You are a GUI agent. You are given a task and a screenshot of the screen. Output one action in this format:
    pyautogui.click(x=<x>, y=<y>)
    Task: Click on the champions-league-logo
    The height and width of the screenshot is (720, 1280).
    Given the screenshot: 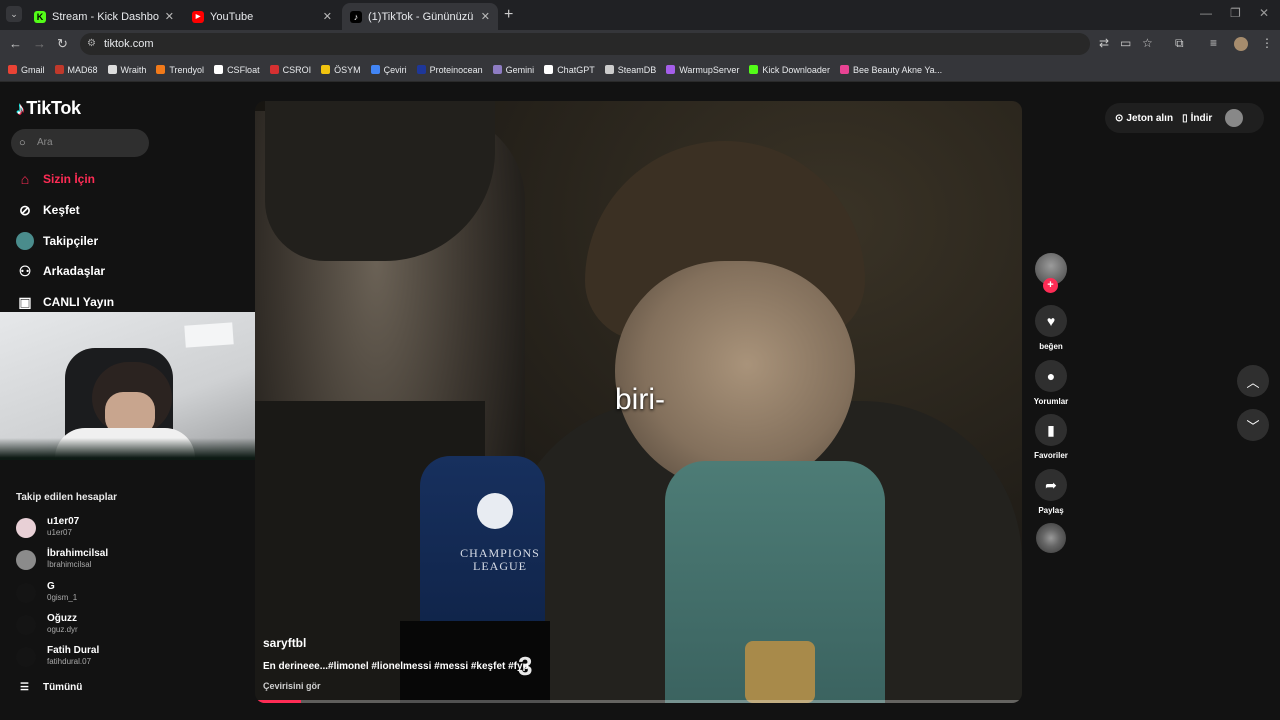 What is the action you would take?
    pyautogui.click(x=495, y=511)
    